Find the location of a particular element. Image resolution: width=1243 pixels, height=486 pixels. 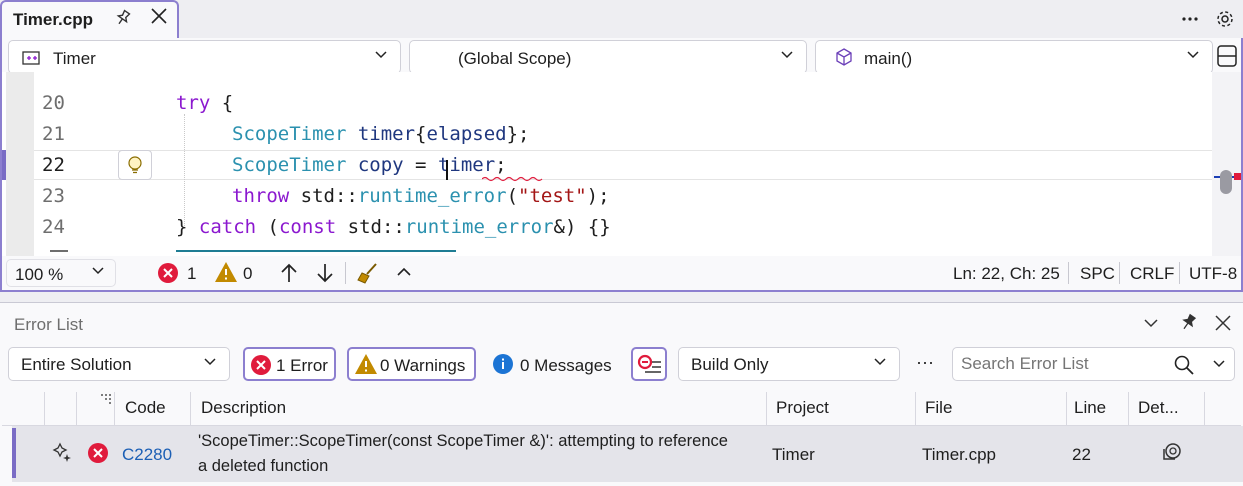

code-token: copy is located at coordinates (380, 165).